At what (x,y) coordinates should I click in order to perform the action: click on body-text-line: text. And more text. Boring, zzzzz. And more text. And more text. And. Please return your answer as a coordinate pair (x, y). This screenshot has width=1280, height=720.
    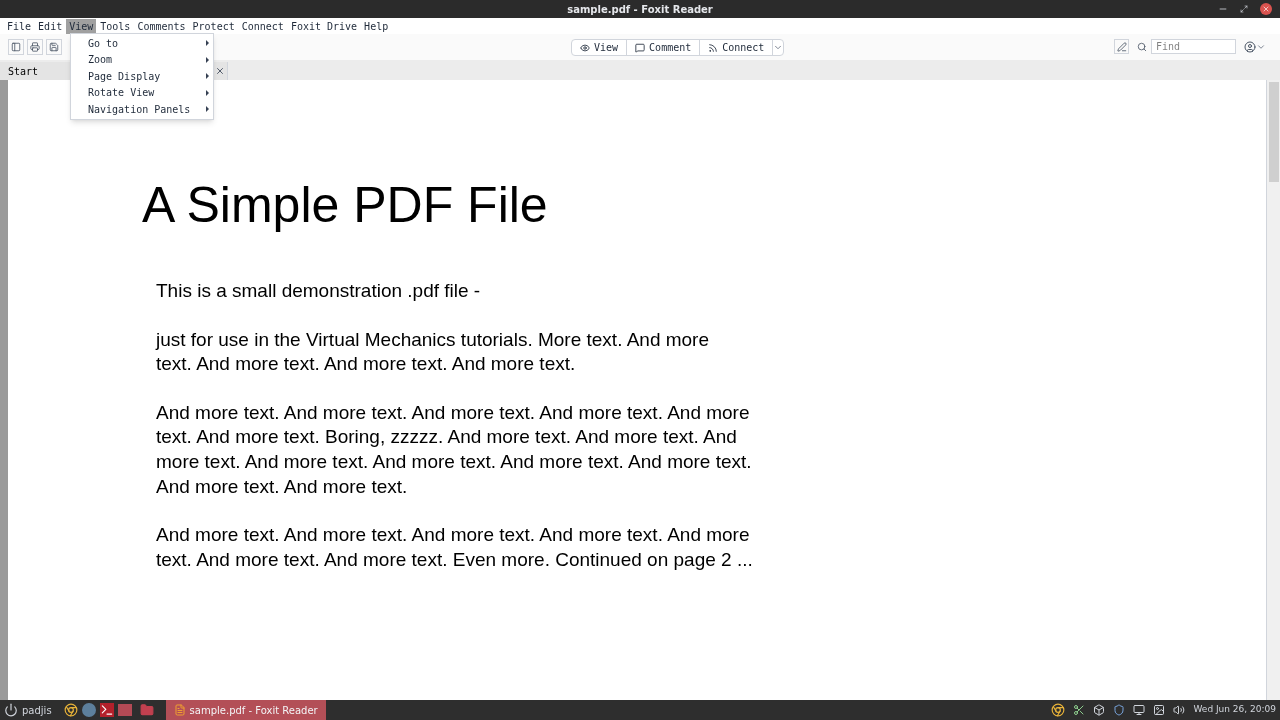
    Looking at the image, I should click on (447, 437).